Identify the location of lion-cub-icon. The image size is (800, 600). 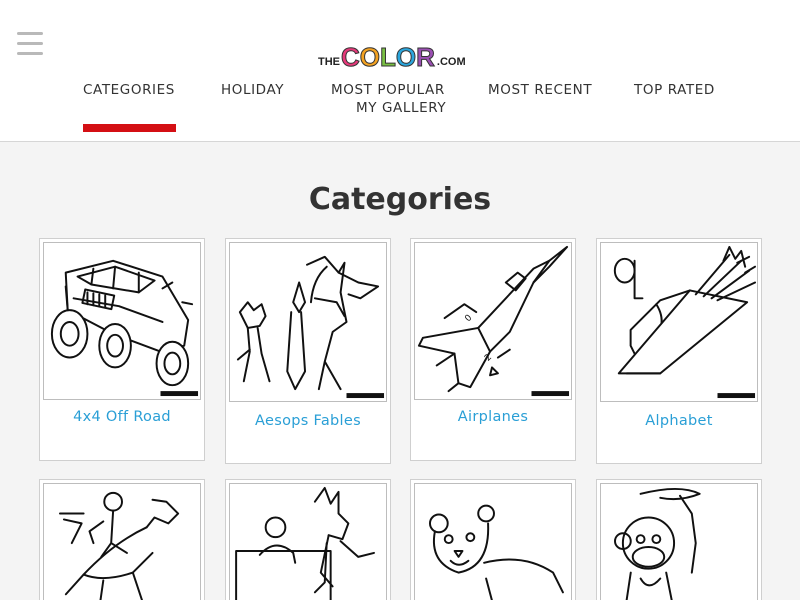
(493, 541).